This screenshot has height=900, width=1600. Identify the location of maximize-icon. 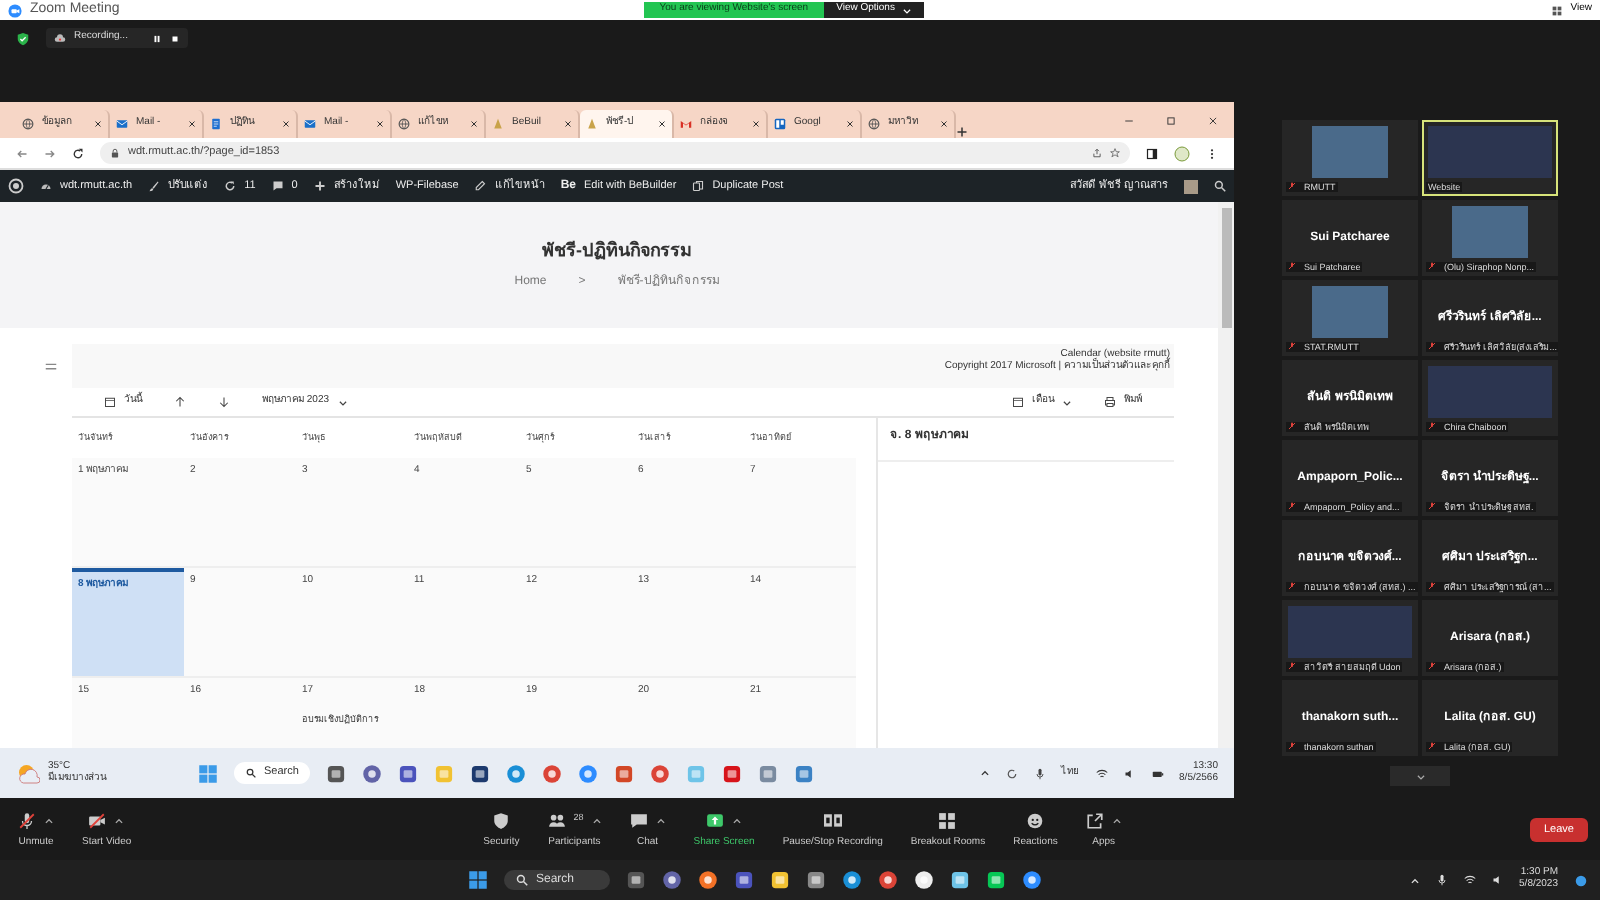
(1171, 120).